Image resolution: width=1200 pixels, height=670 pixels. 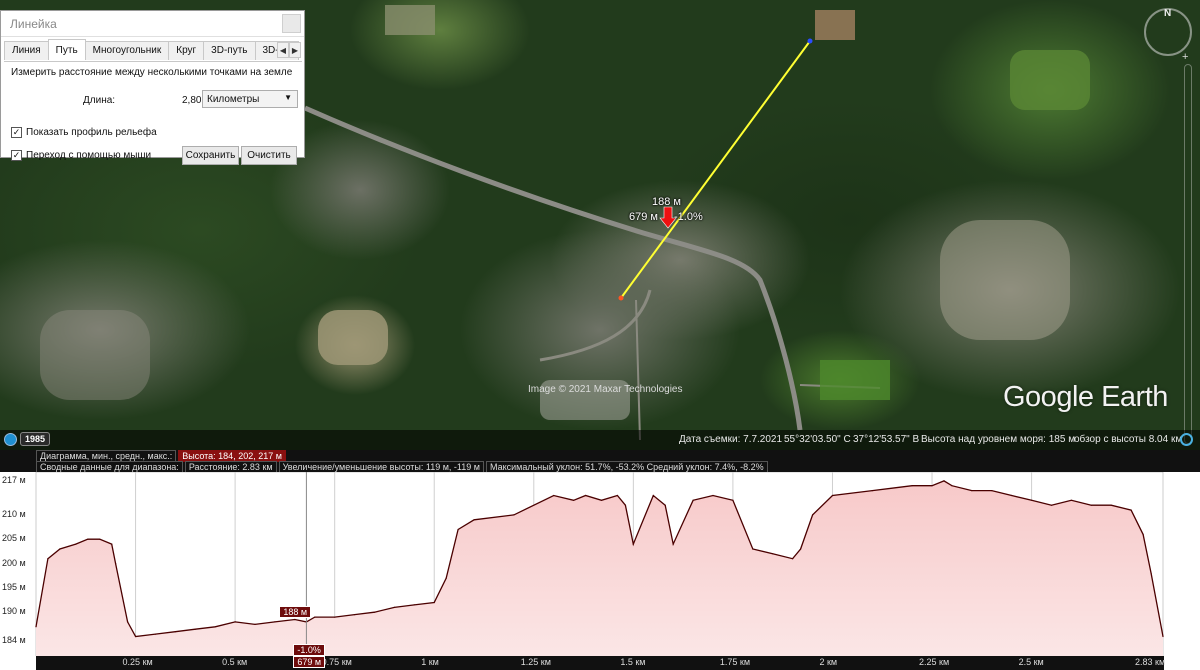 What do you see at coordinates (14, 538) in the screenshot?
I see `y-tick-label: 205 м` at bounding box center [14, 538].